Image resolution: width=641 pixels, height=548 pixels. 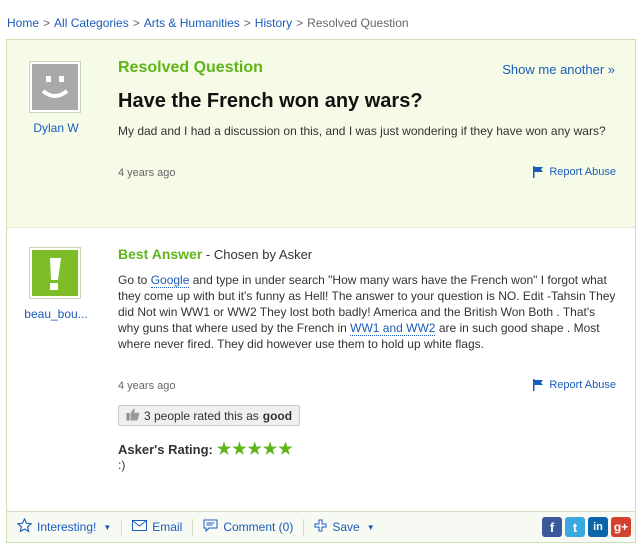 I want to click on interesting-label: Interesting!, so click(x=67, y=527).